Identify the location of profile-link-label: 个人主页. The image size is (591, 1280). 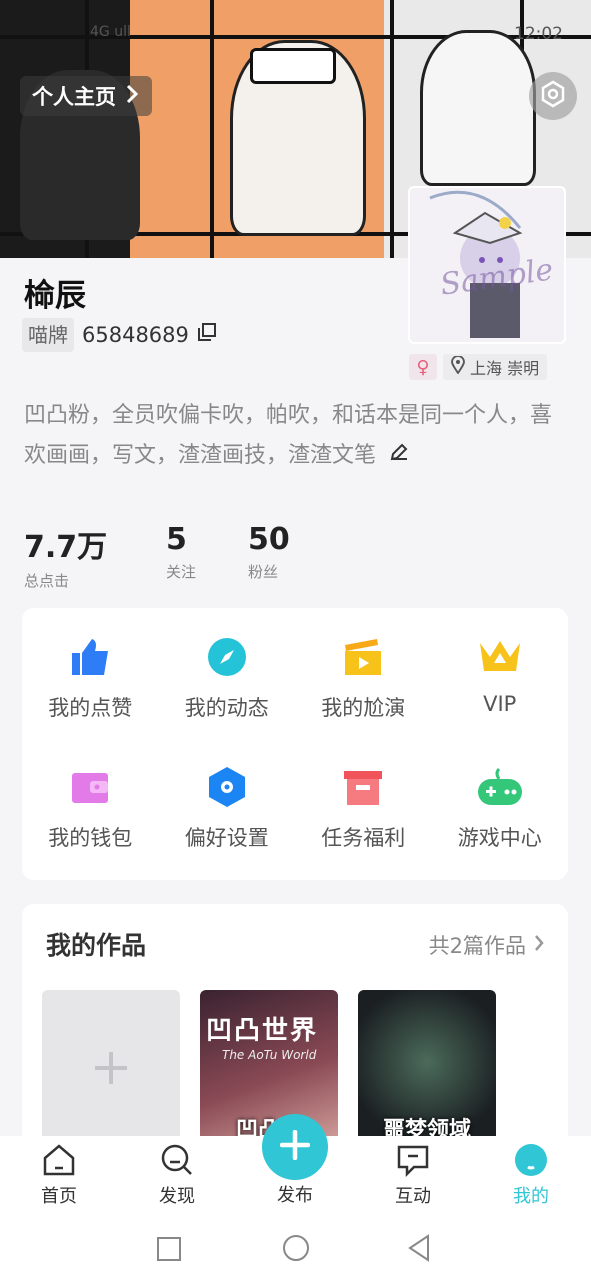
(74, 97).